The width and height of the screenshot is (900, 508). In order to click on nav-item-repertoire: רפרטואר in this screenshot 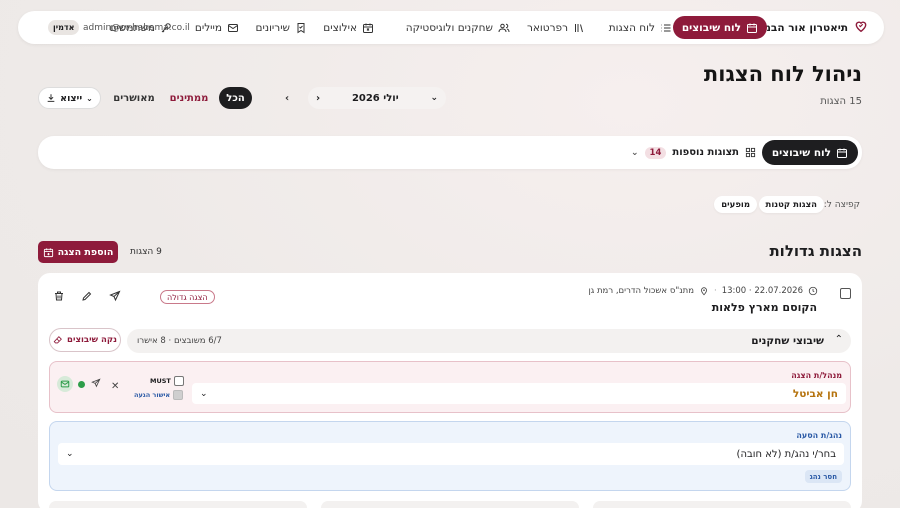, I will do `click(556, 27)`.